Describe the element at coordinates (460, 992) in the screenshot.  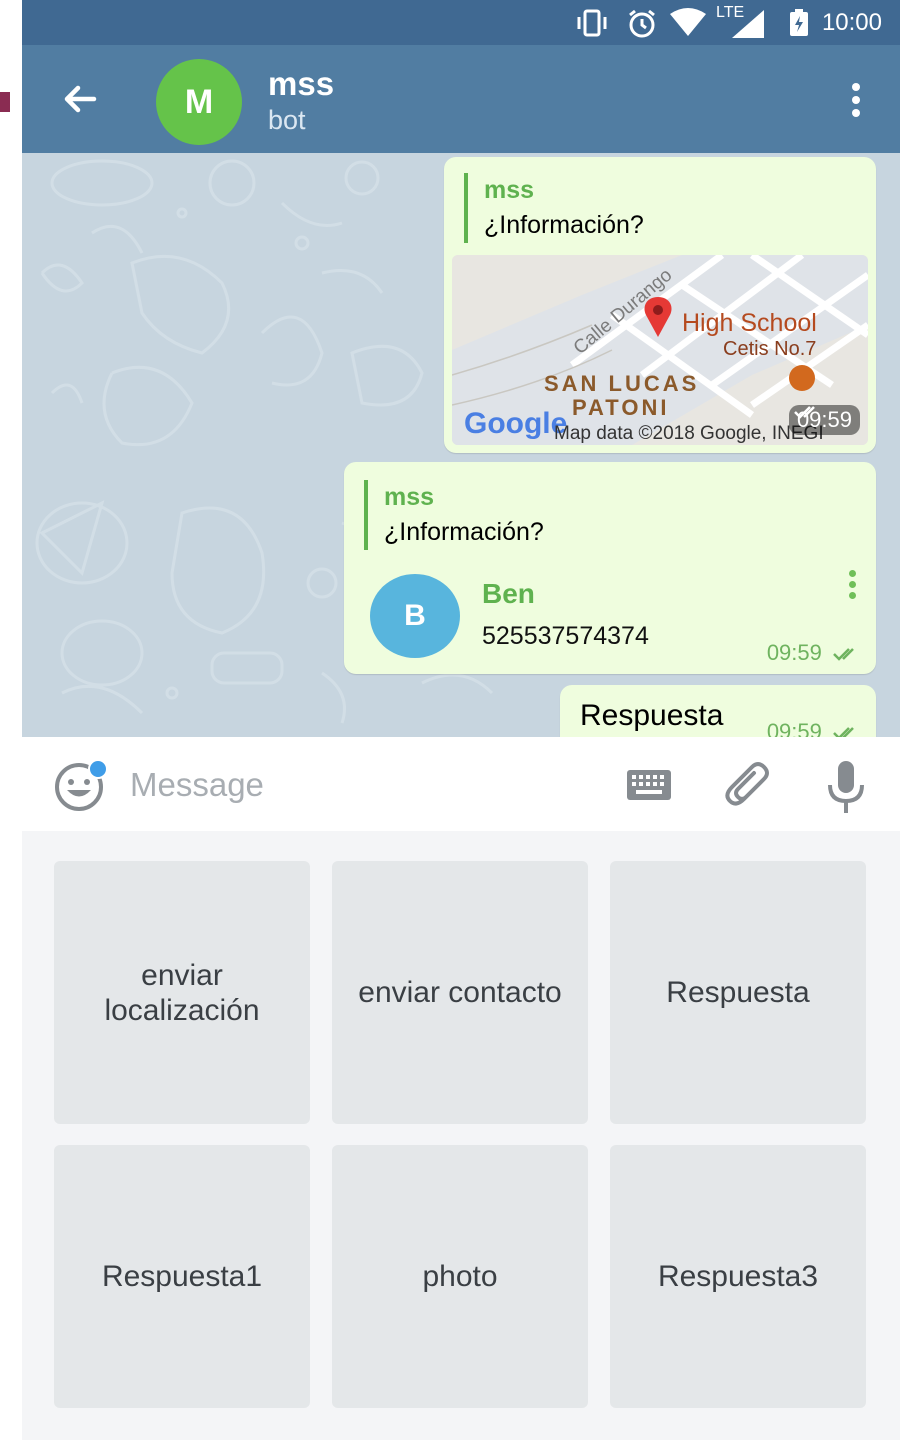
I see `keyboard-button-enviar-contacto: enviar contacto` at that location.